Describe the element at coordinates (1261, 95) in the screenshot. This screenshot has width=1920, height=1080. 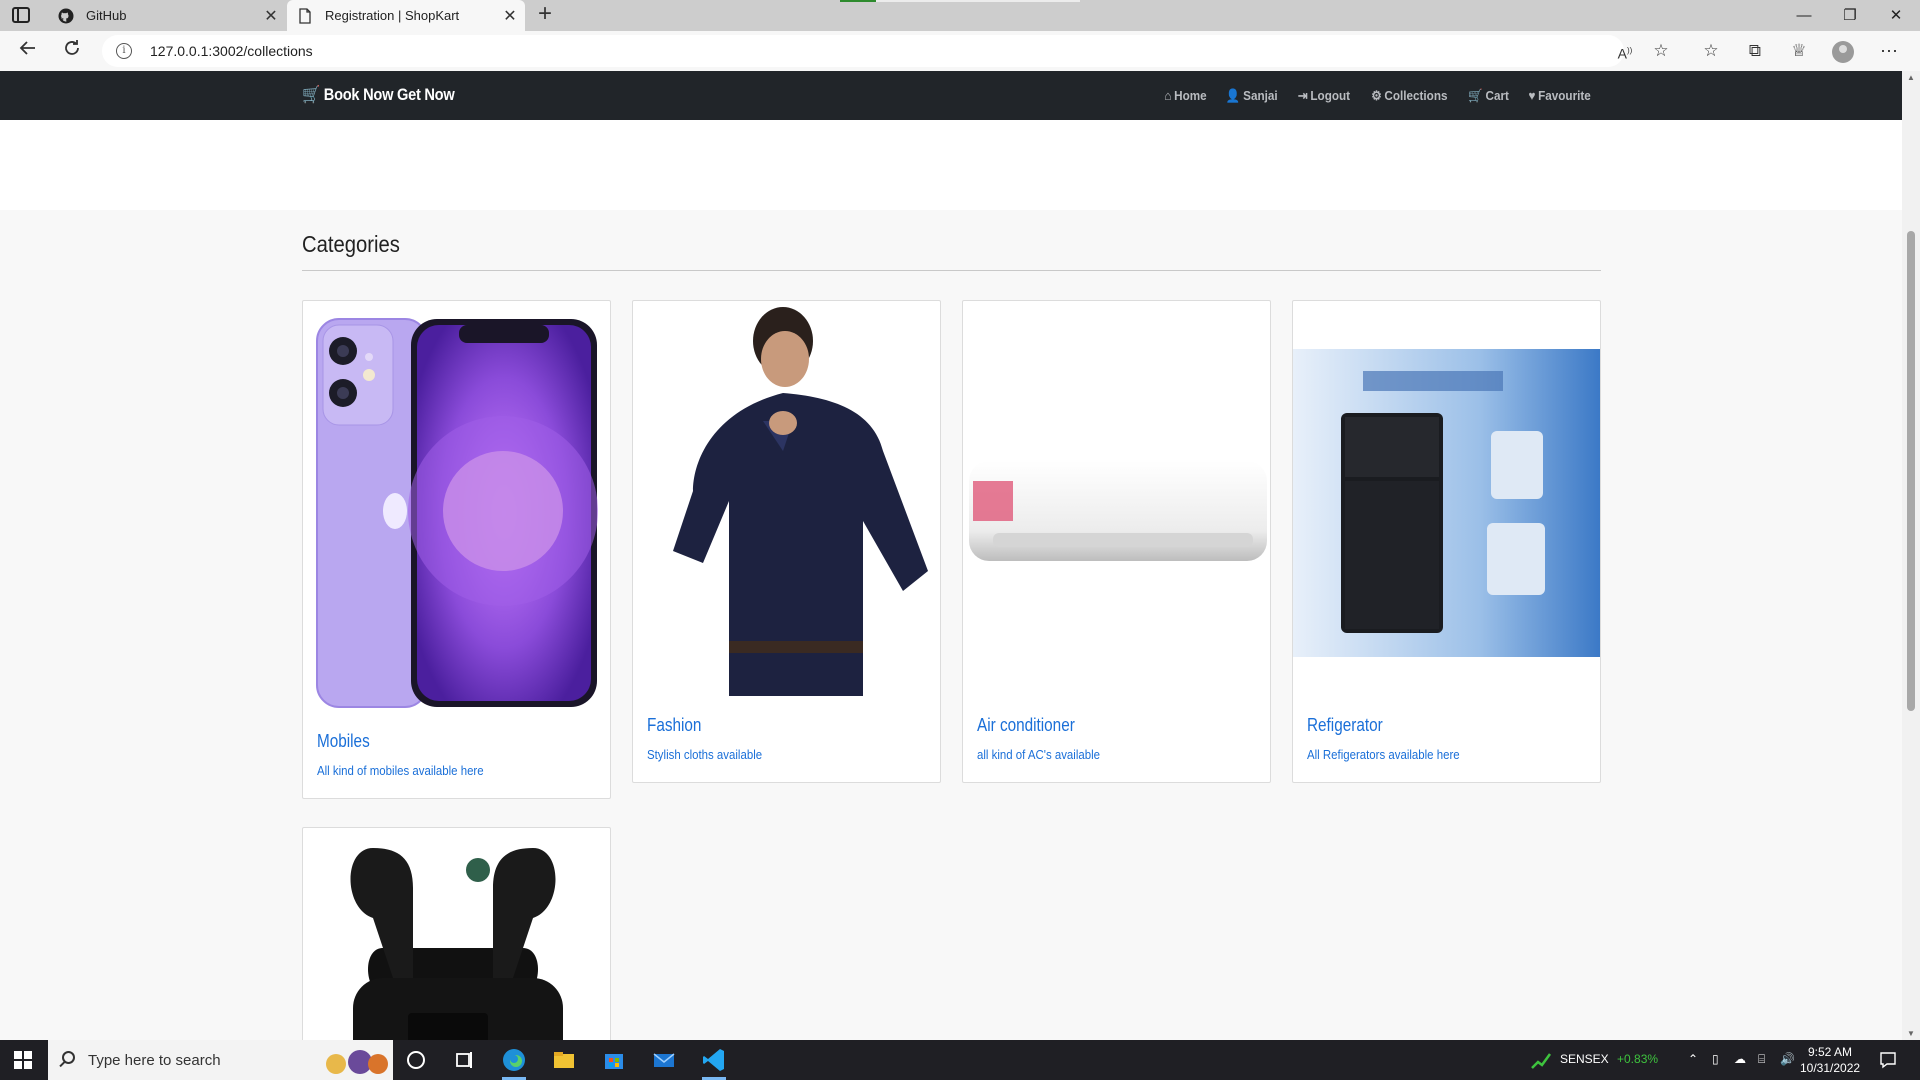
I see `nav-label: Sanjai` at that location.